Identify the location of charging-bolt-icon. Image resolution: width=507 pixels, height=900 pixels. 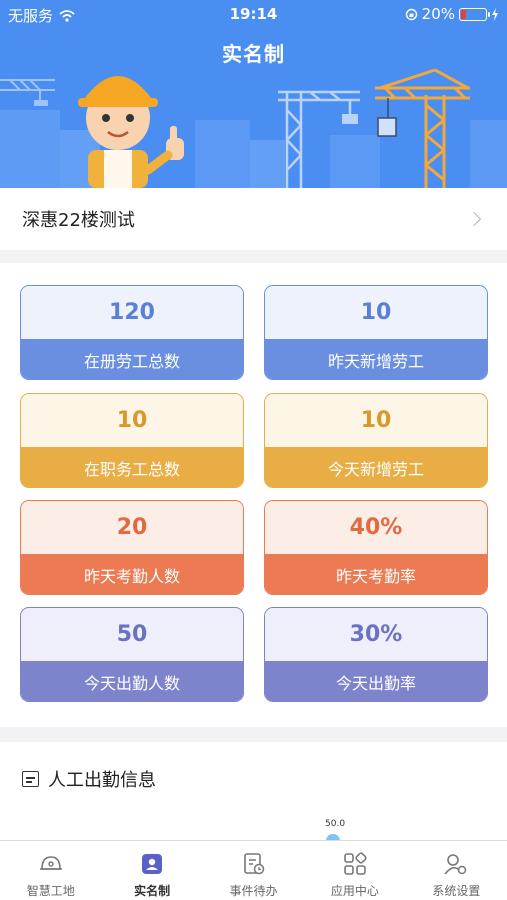
(495, 14).